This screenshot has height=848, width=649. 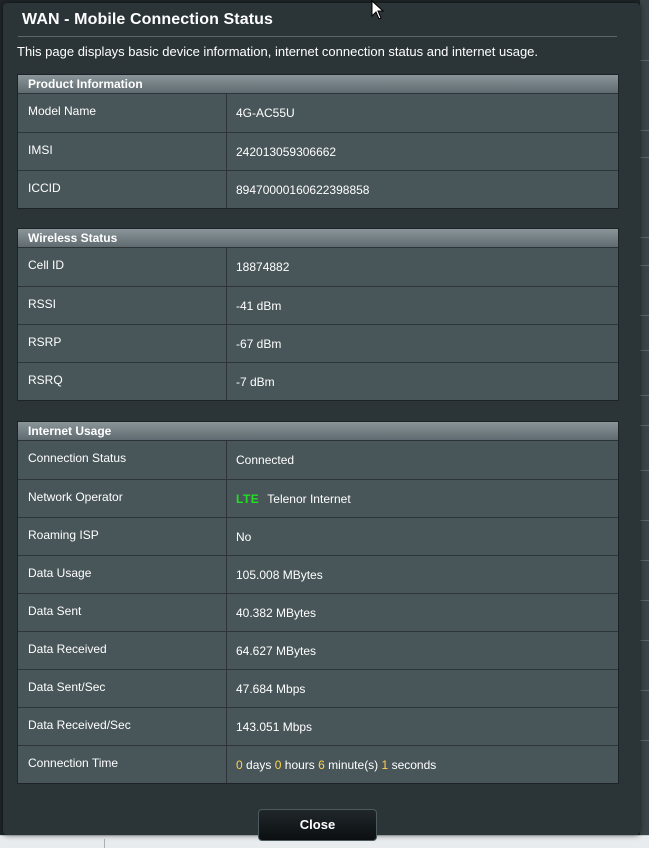 What do you see at coordinates (644, 423) in the screenshot?
I see `background-page-edge` at bounding box center [644, 423].